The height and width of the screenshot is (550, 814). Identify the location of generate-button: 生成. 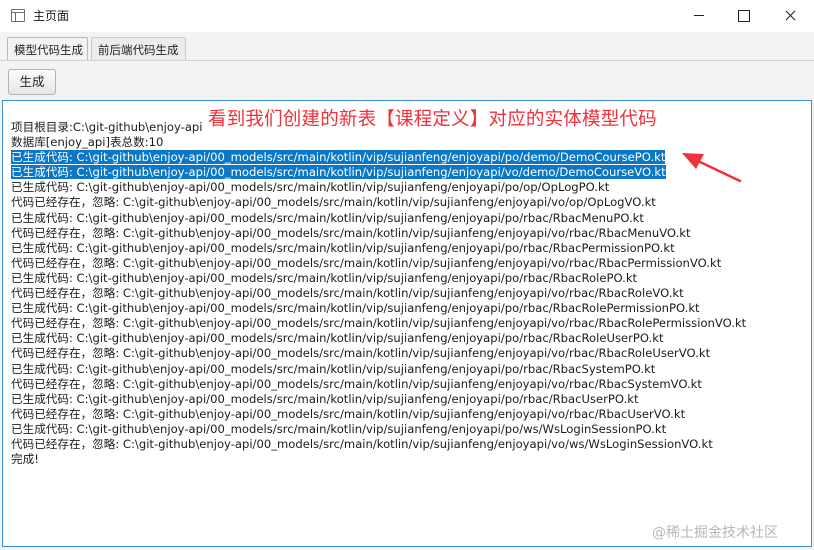
(32, 82).